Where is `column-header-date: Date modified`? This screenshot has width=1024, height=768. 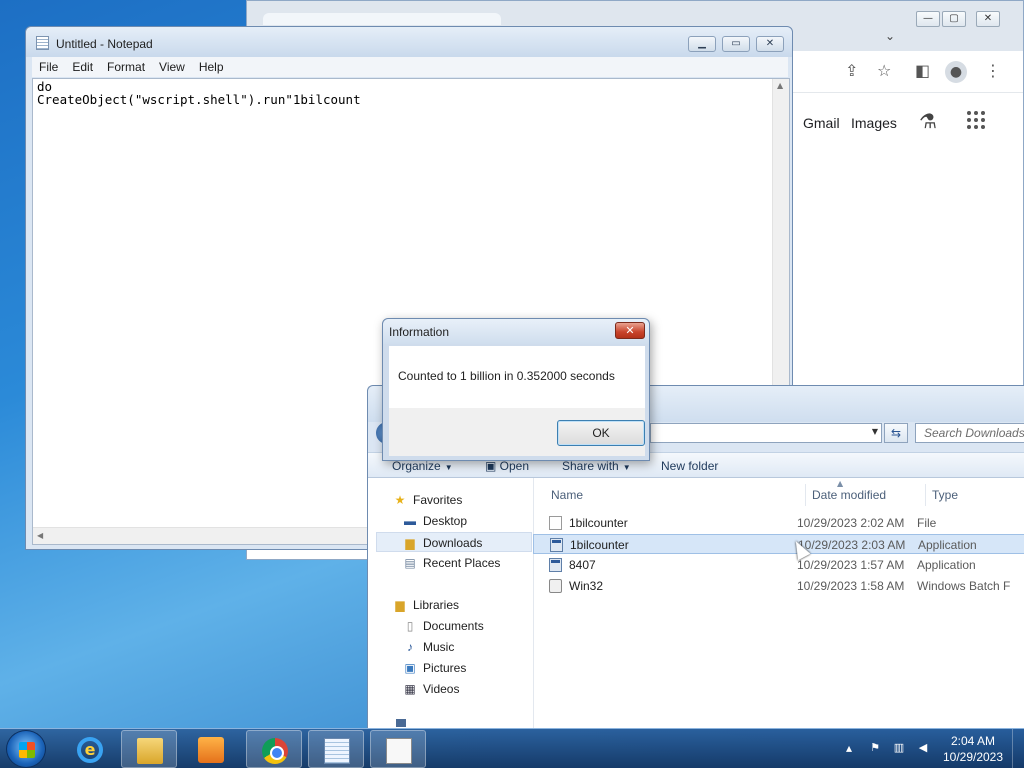 column-header-date: Date modified is located at coordinates (849, 495).